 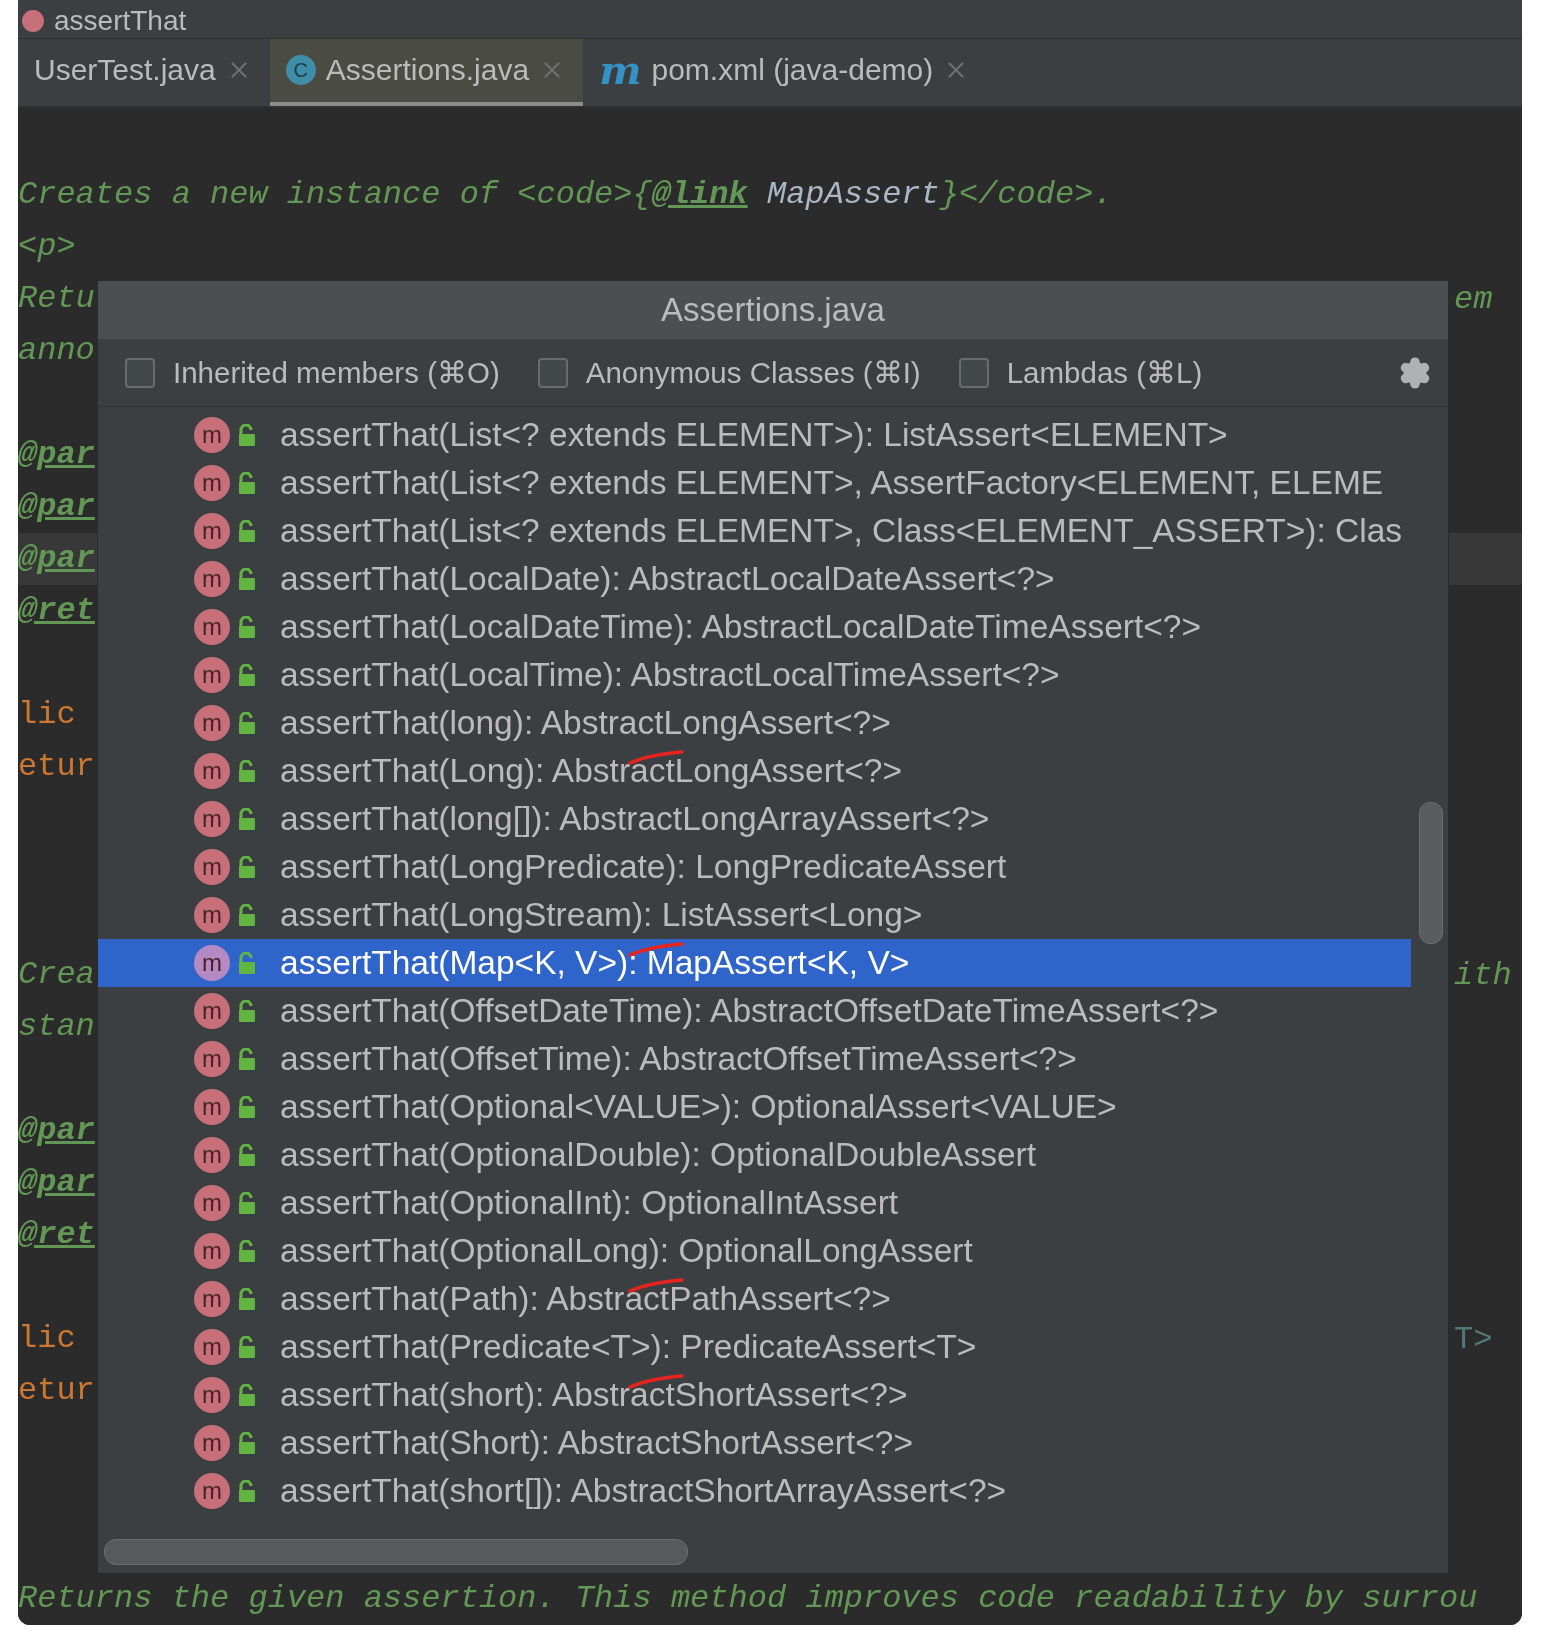 I want to click on member-row: m assertThat(List<? extends ELEMENT>, Class<ELEMENT_ASSERT>): Clas, so click(x=754, y=531).